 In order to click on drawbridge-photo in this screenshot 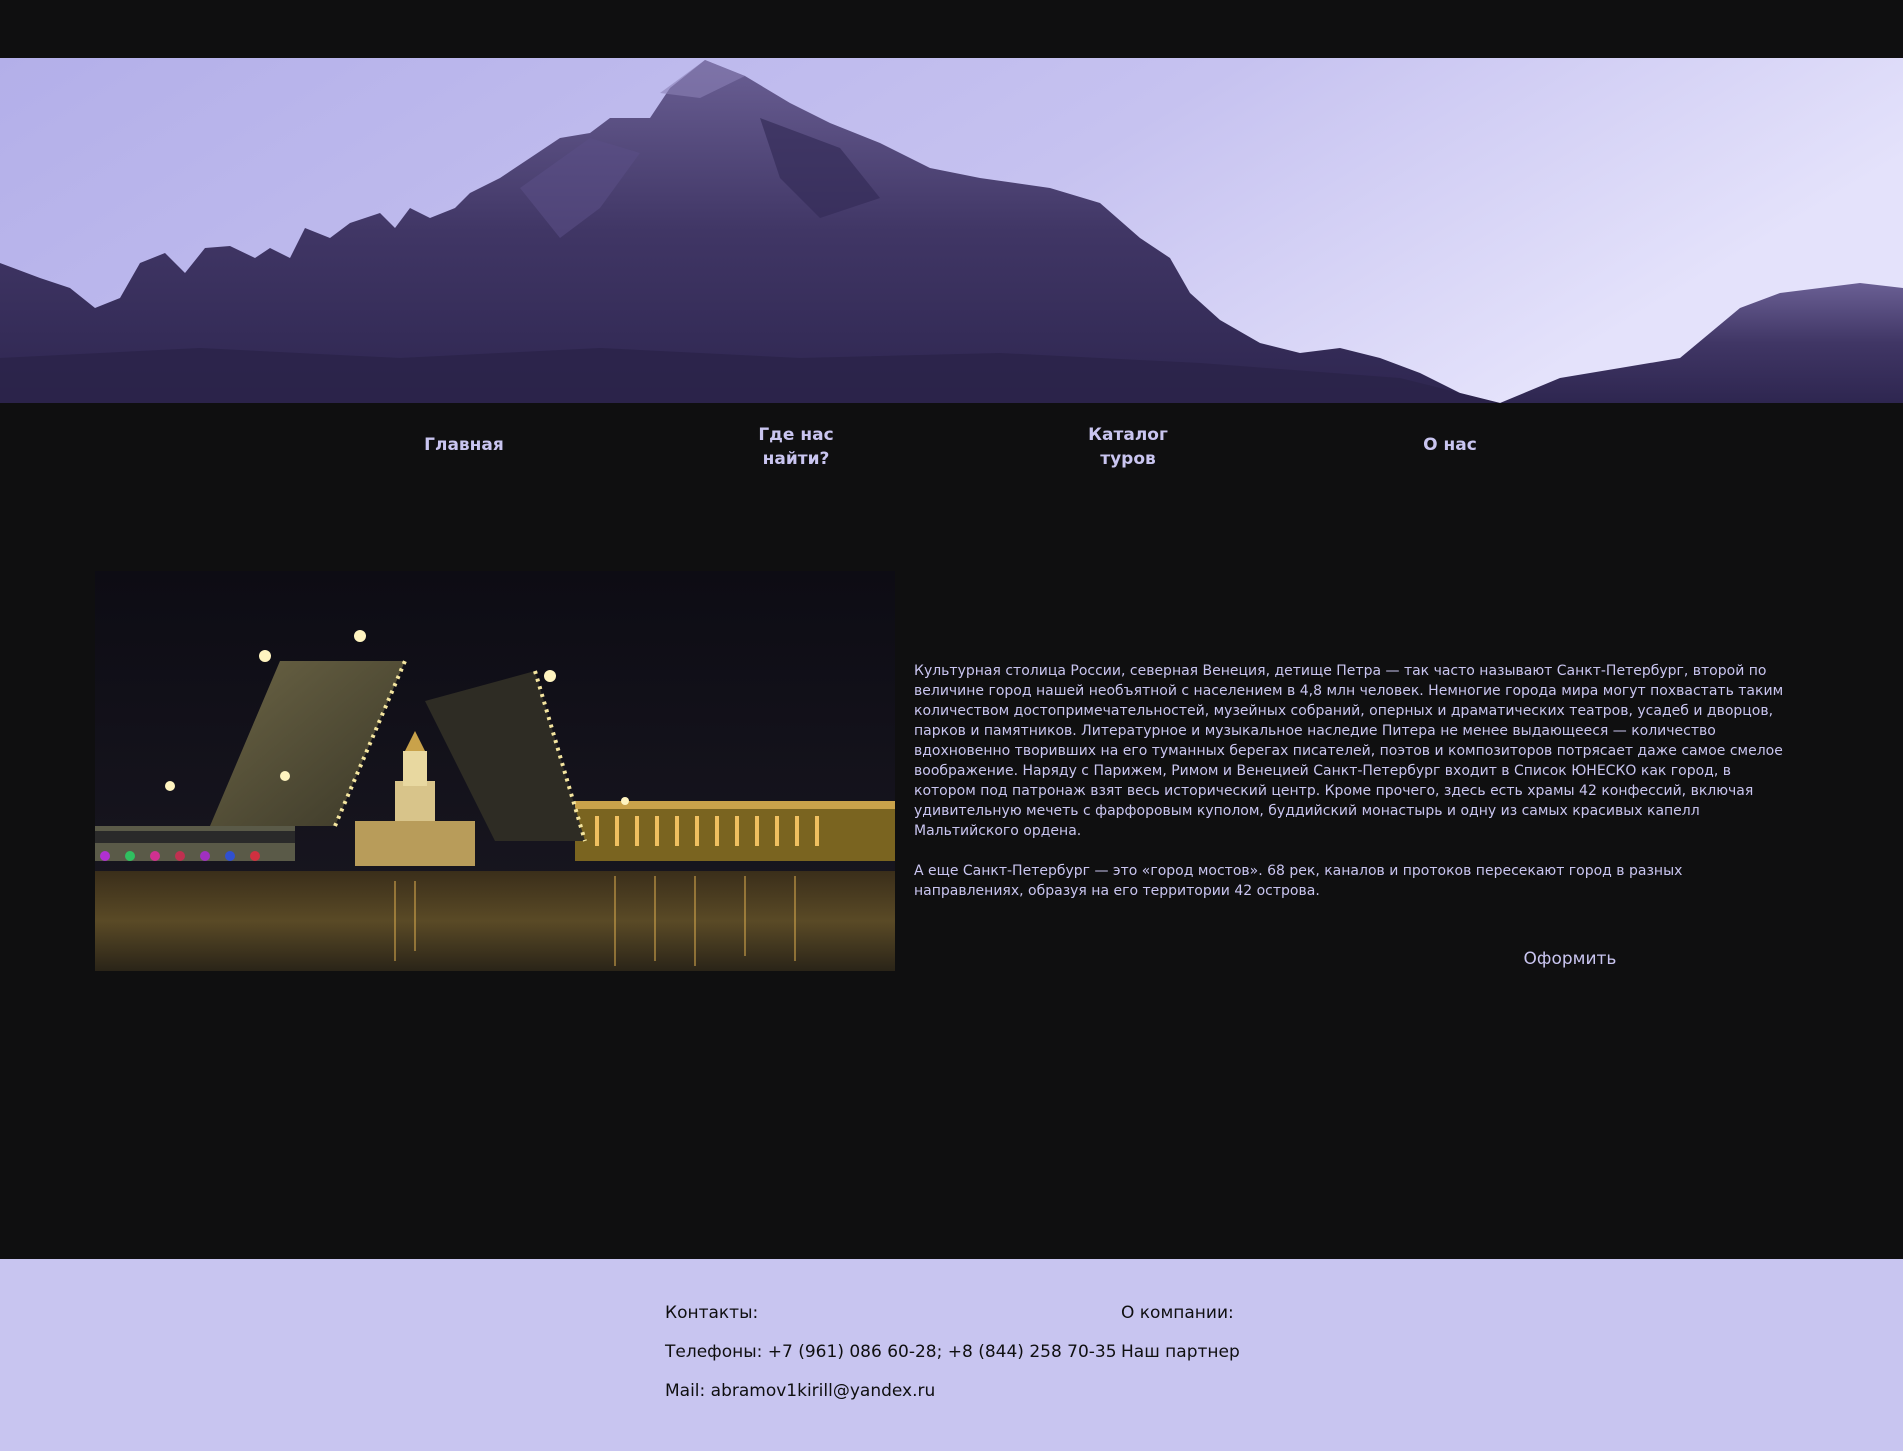, I will do `click(495, 771)`.